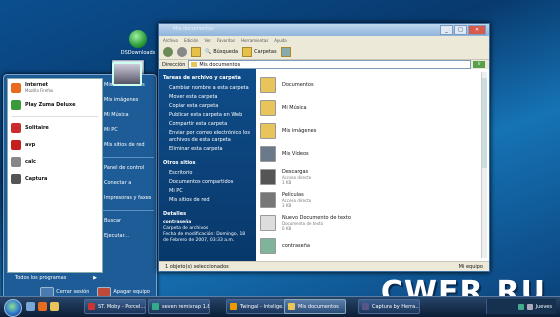  I want to click on start-place-item: Mis sitios de red, so click(128, 145).